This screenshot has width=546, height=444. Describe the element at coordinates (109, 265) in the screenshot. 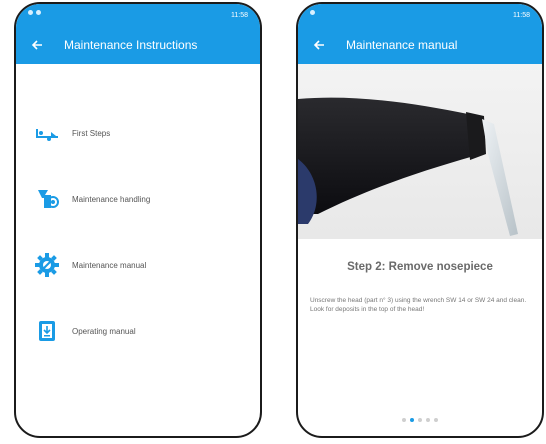

I see `menu-item-label: Maintenance manual` at that location.